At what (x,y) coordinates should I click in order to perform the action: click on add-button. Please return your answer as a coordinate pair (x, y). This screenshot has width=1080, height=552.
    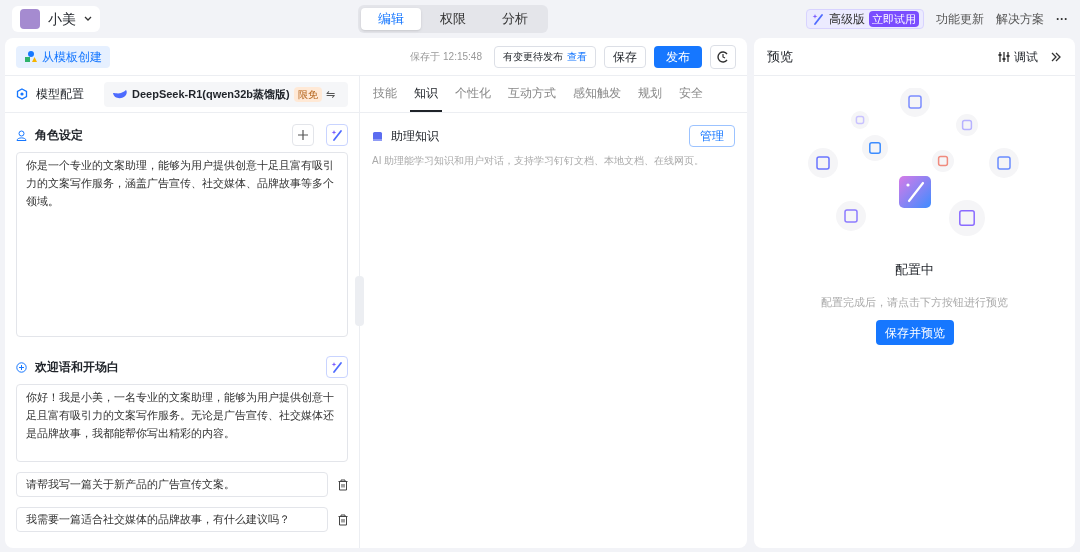
    Looking at the image, I should click on (303, 135).